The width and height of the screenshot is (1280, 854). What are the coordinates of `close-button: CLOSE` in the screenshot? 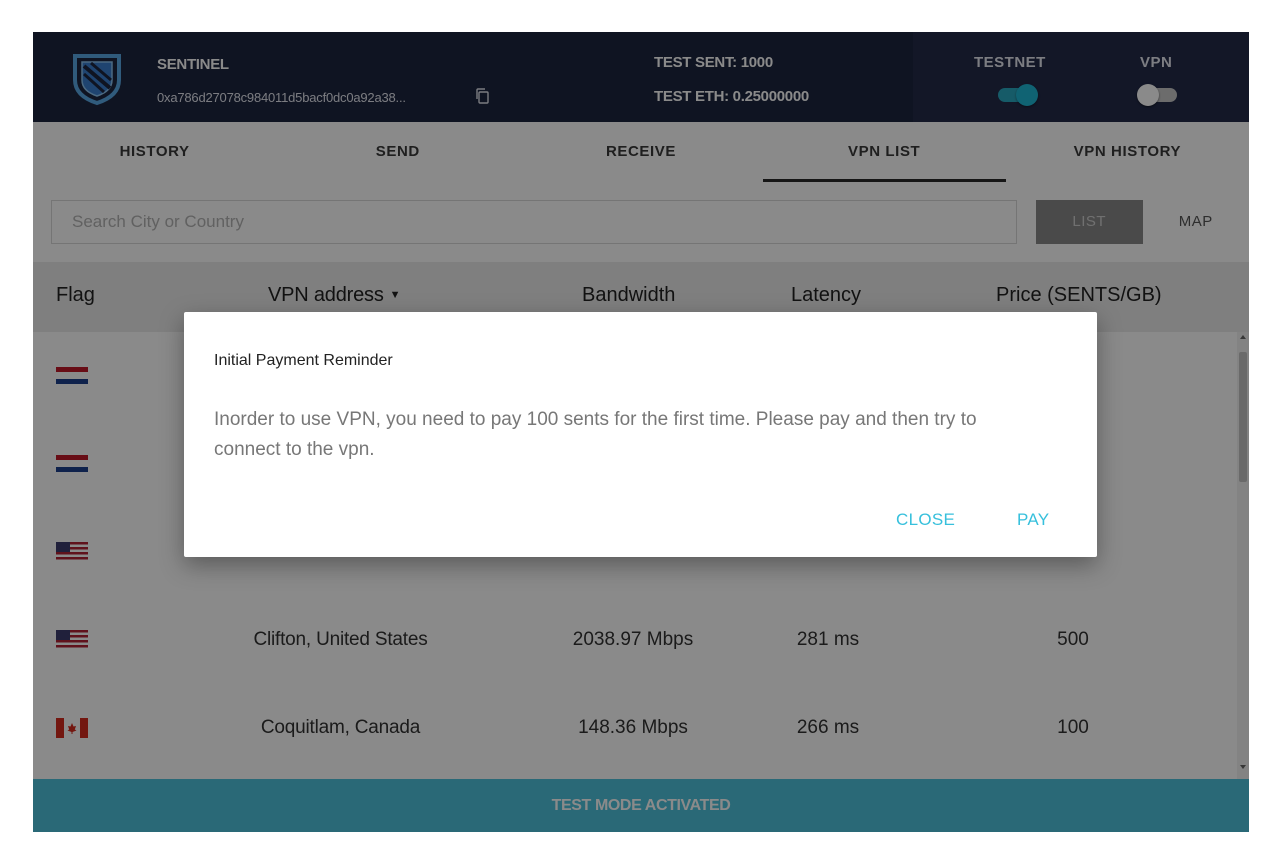 It's located at (925, 520).